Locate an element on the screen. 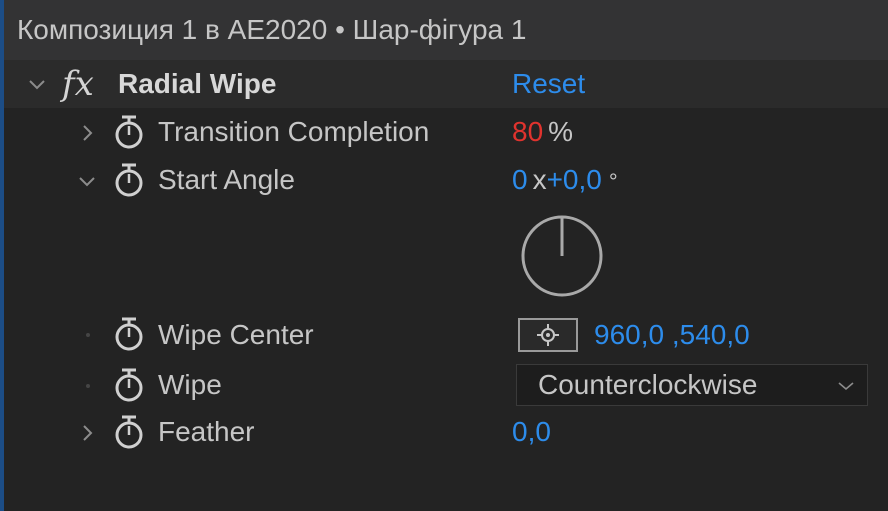  effect-name: Radial Wipe is located at coordinates (197, 83).